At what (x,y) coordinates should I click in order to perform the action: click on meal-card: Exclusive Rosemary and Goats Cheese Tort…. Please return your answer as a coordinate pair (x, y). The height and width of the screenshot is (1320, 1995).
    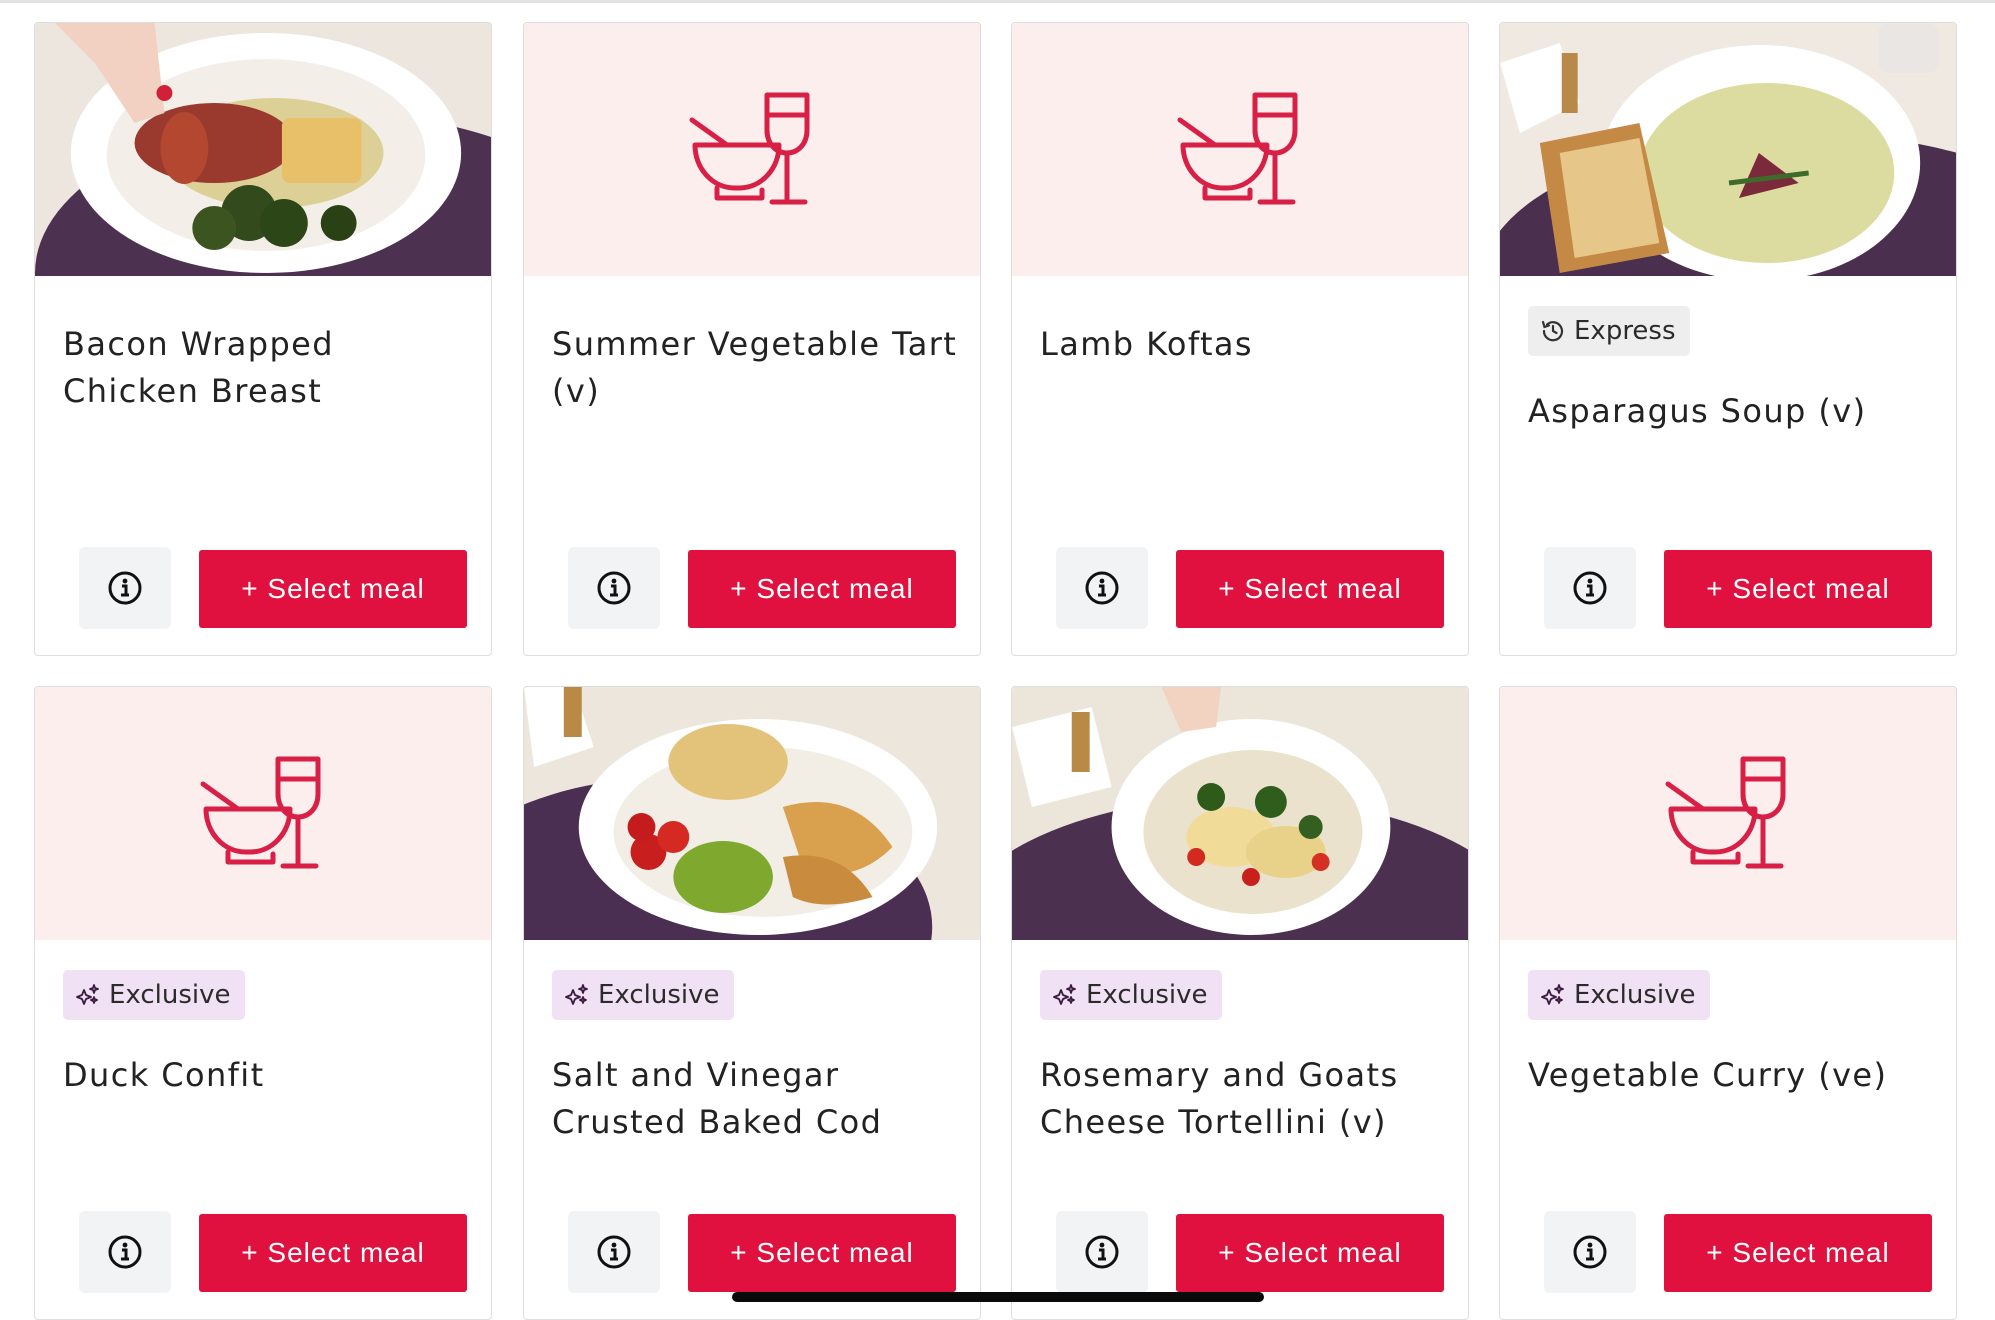
    Looking at the image, I should click on (1240, 1003).